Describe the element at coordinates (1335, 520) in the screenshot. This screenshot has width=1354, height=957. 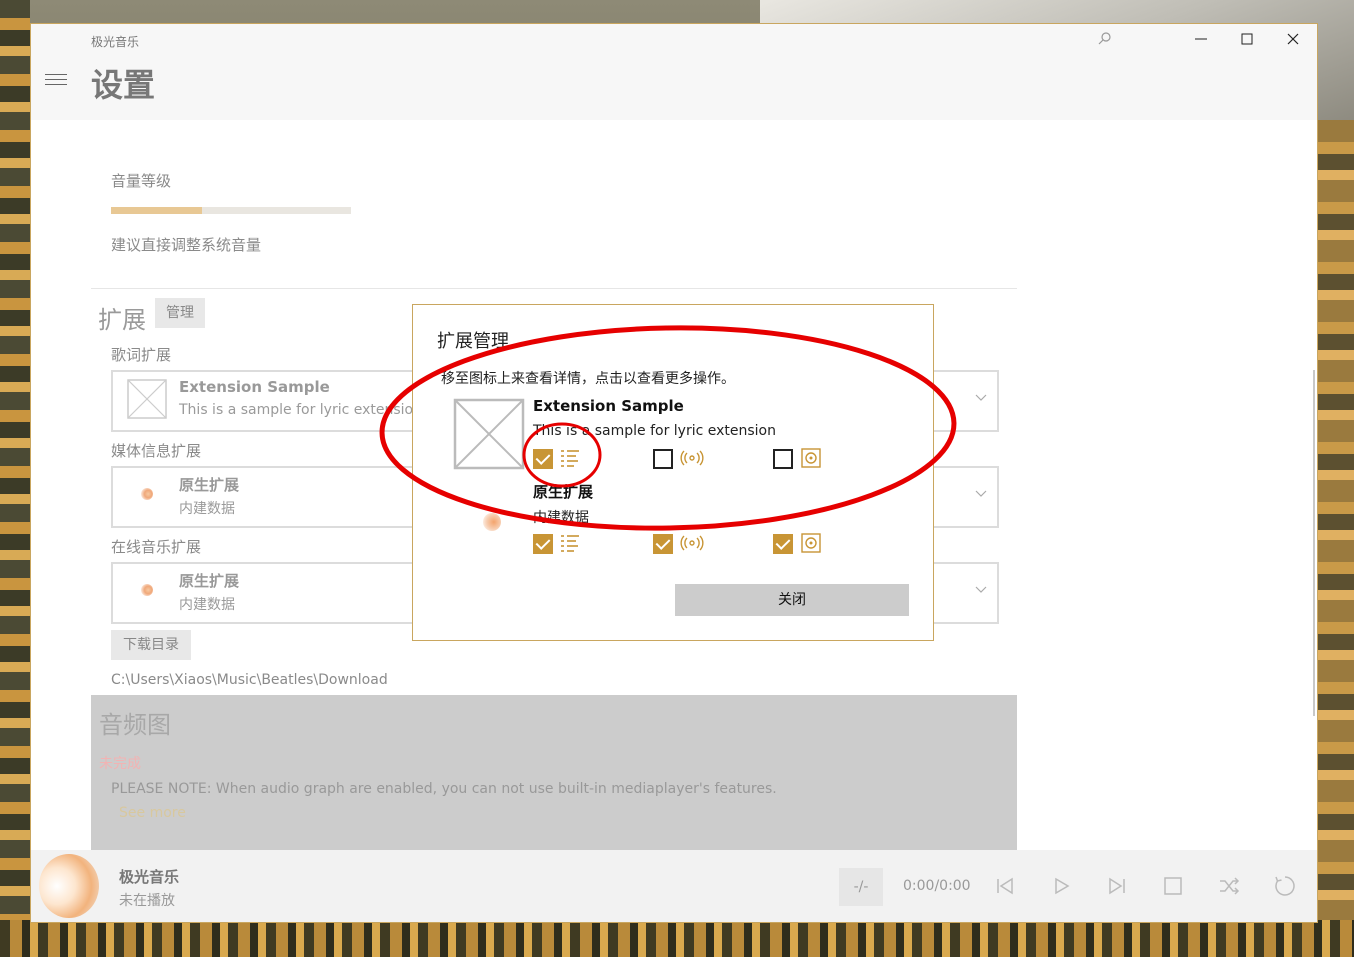
I see `desktop-forest-right` at that location.